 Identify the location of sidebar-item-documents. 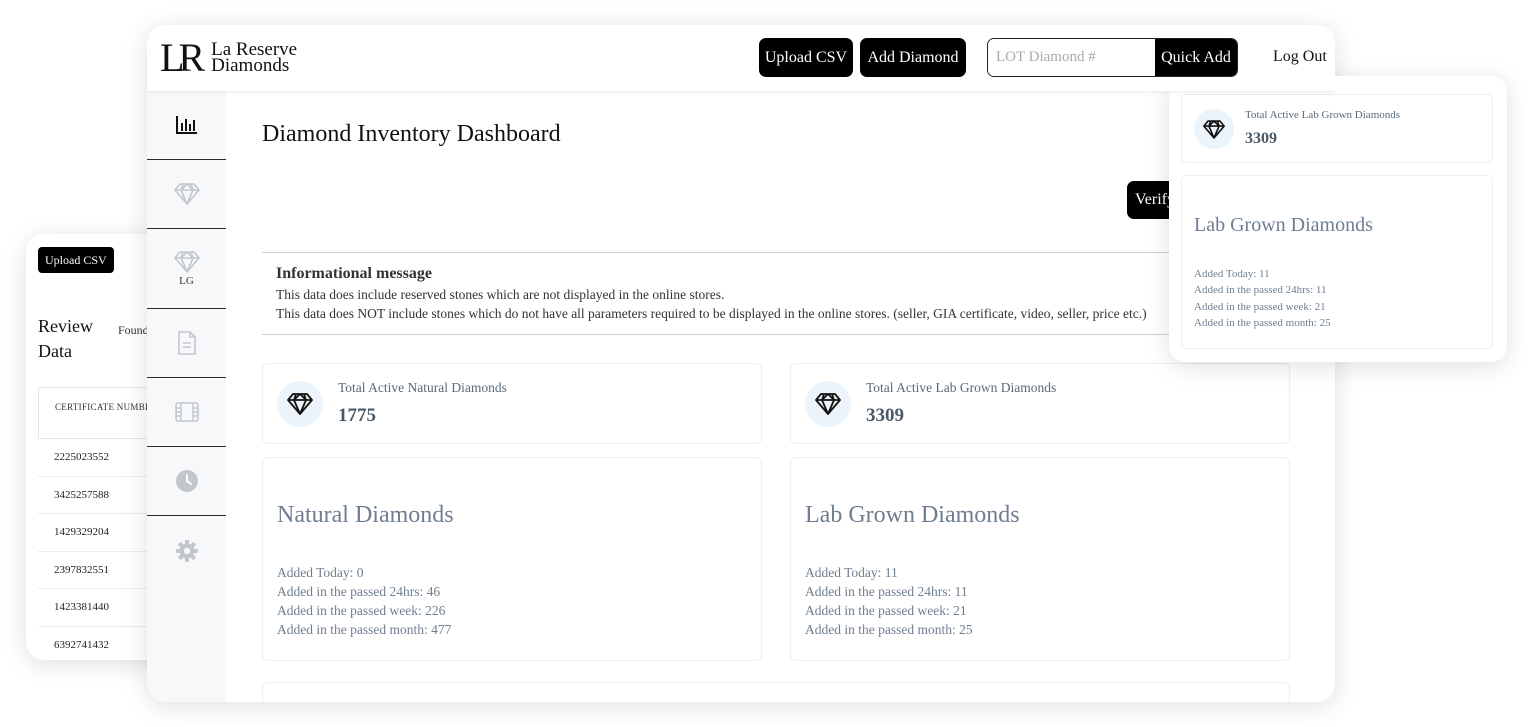
(186, 343).